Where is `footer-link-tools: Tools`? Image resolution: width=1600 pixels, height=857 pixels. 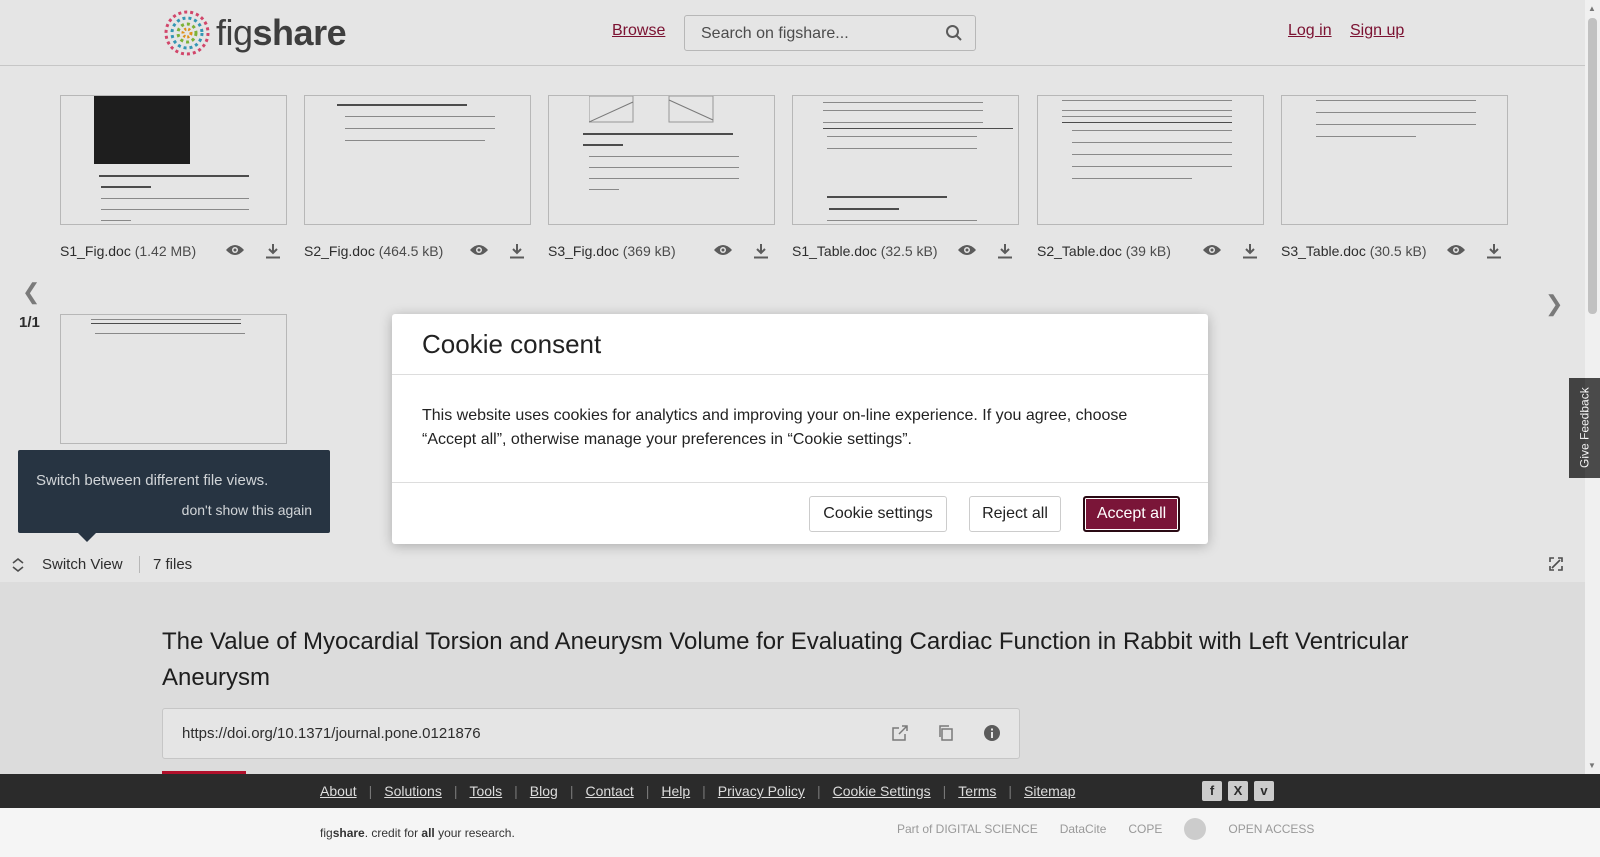 footer-link-tools: Tools is located at coordinates (485, 791).